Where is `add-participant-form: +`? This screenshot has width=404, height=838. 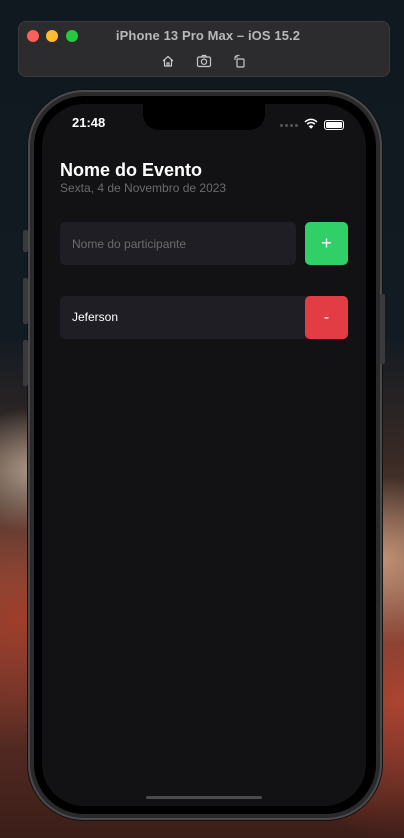
add-participant-form: + is located at coordinates (204, 243).